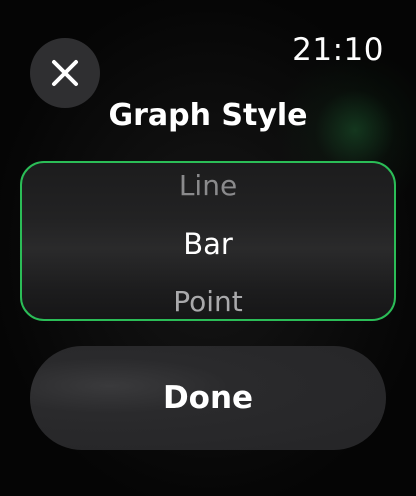 The height and width of the screenshot is (496, 416). Describe the element at coordinates (65, 73) in the screenshot. I see `close-icon` at that location.